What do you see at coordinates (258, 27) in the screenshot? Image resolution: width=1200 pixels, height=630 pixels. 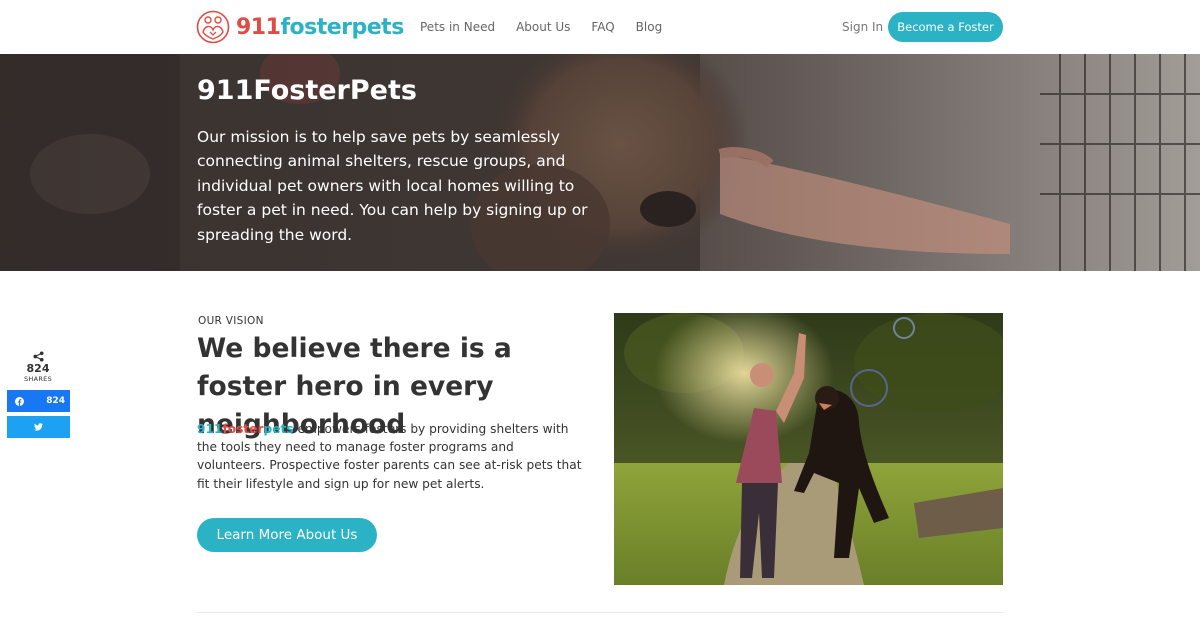 I see `logo-911: 911` at bounding box center [258, 27].